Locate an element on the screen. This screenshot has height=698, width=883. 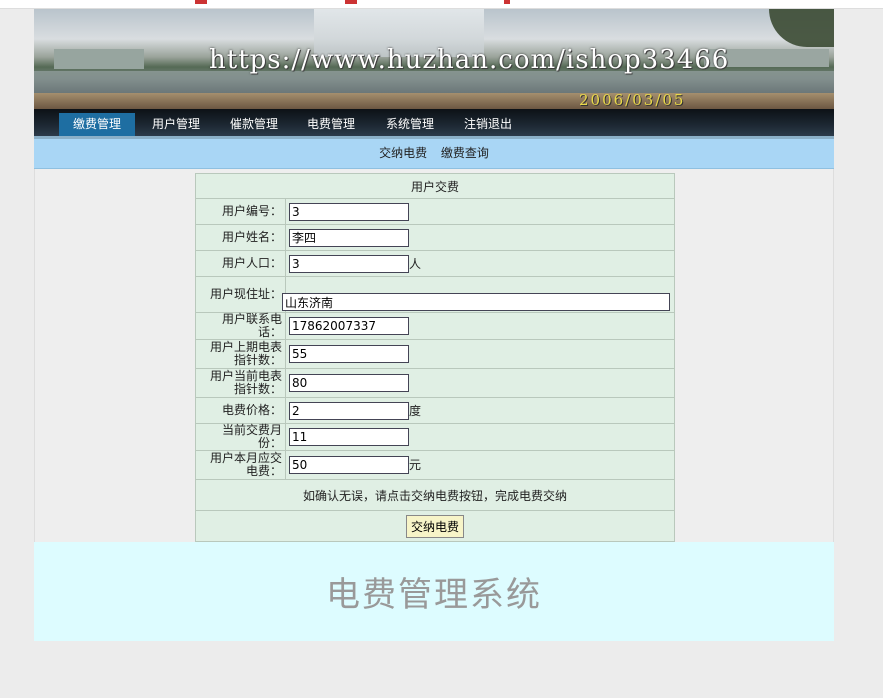
banner-building is located at coordinates (99, 59).